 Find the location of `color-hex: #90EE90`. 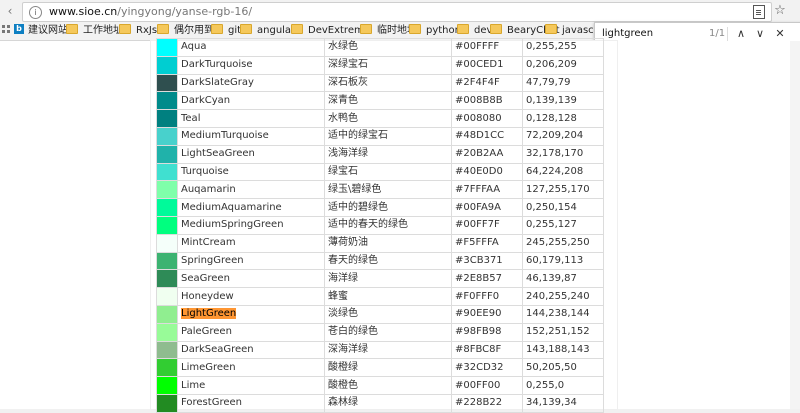

color-hex: #90EE90 is located at coordinates (487, 314).